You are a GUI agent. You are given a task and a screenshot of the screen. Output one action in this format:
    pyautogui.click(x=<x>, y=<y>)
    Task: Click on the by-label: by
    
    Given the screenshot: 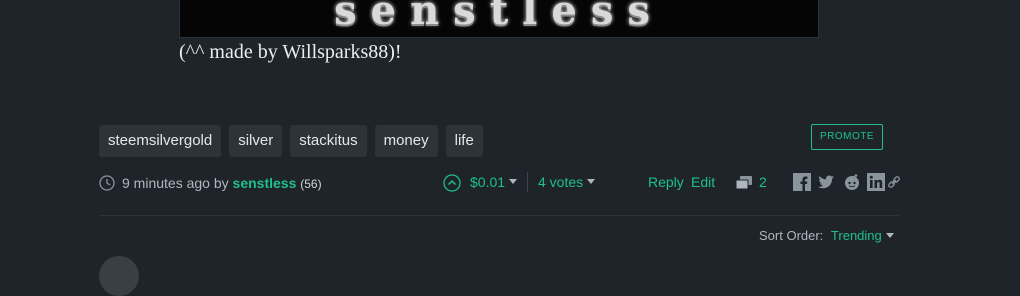 What is the action you would take?
    pyautogui.click(x=221, y=183)
    